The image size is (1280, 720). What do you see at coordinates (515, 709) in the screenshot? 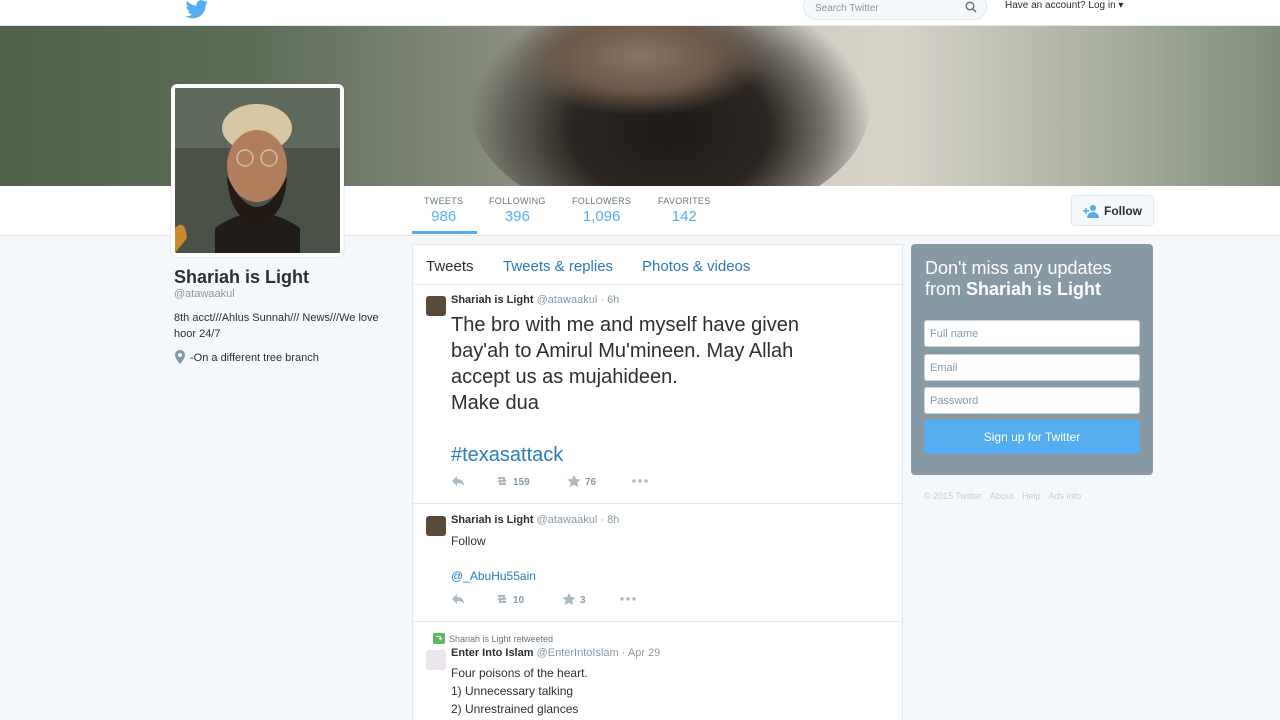
I see `tweet-text-line: 2) Unrestrained glances` at bounding box center [515, 709].